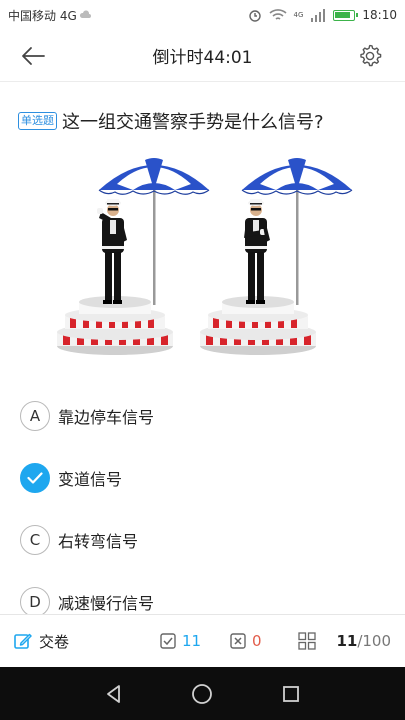 This screenshot has width=405, height=720. Describe the element at coordinates (346, 15) in the screenshot. I see `battery-icon` at that location.